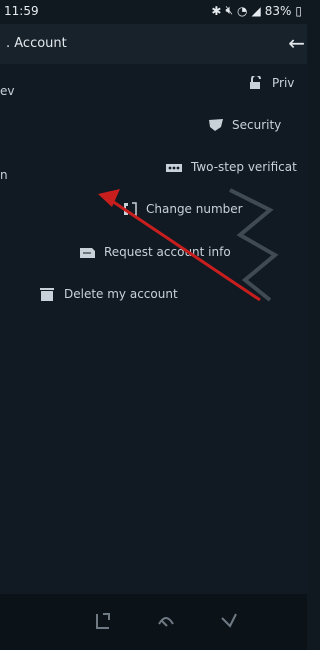 The height and width of the screenshot is (650, 320). I want to click on trash-icon, so click(48, 294).